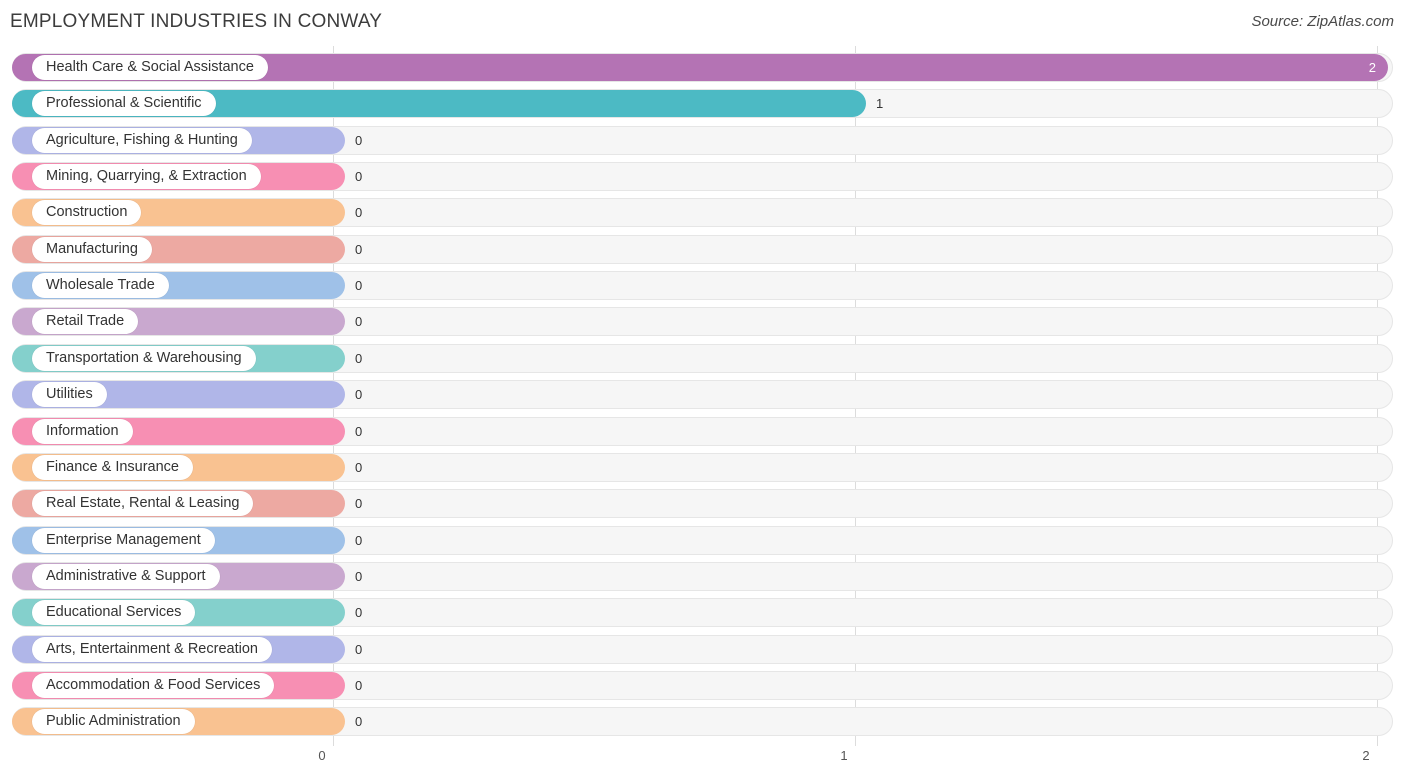 The width and height of the screenshot is (1406, 776). What do you see at coordinates (844, 755) in the screenshot?
I see `x-tick-label: 1` at bounding box center [844, 755].